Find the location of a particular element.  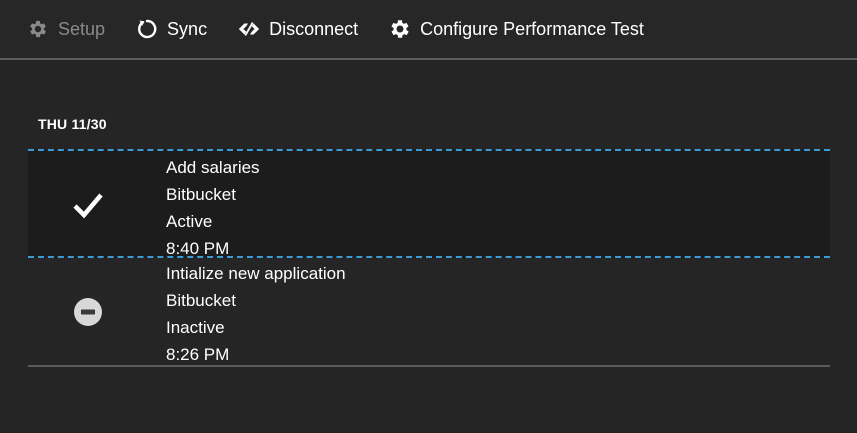

disconnect-label: Disconnect is located at coordinates (314, 28).